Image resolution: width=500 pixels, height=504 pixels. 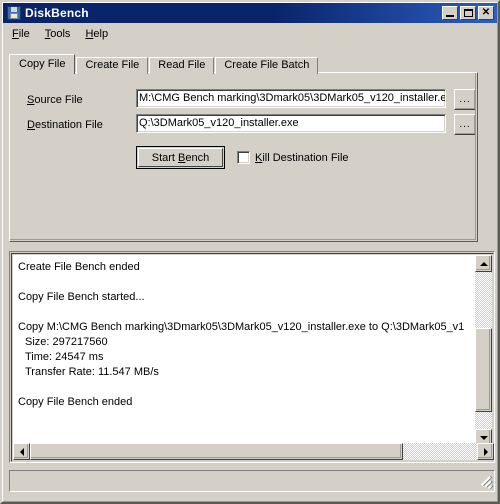 I want to click on destination-file-label: Destination File, so click(x=65, y=125).